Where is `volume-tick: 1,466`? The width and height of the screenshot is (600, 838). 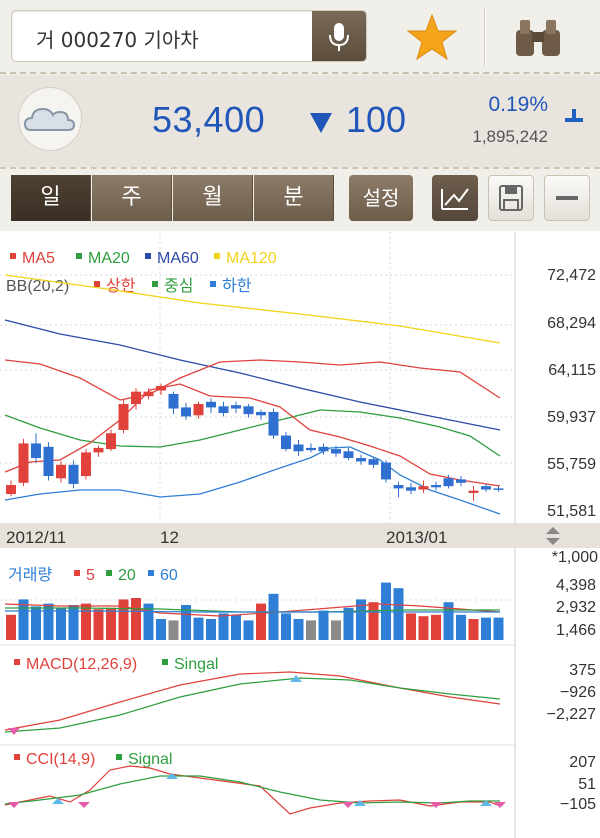 volume-tick: 1,466 is located at coordinates (576, 630).